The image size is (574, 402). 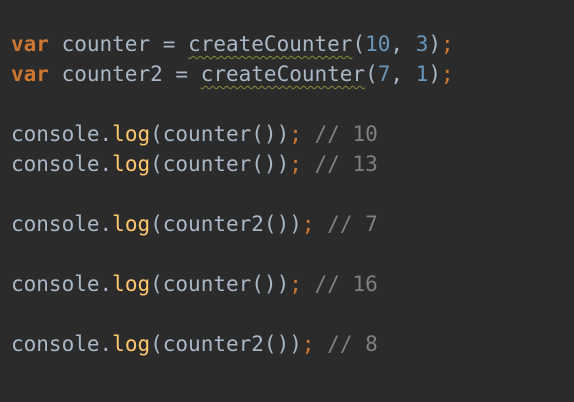 I want to click on number-literal: 7, so click(x=384, y=74).